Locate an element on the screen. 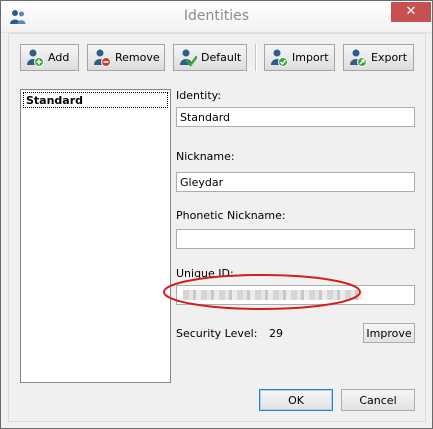 This screenshot has height=429, width=433. redacted-unique-id is located at coordinates (273, 295).